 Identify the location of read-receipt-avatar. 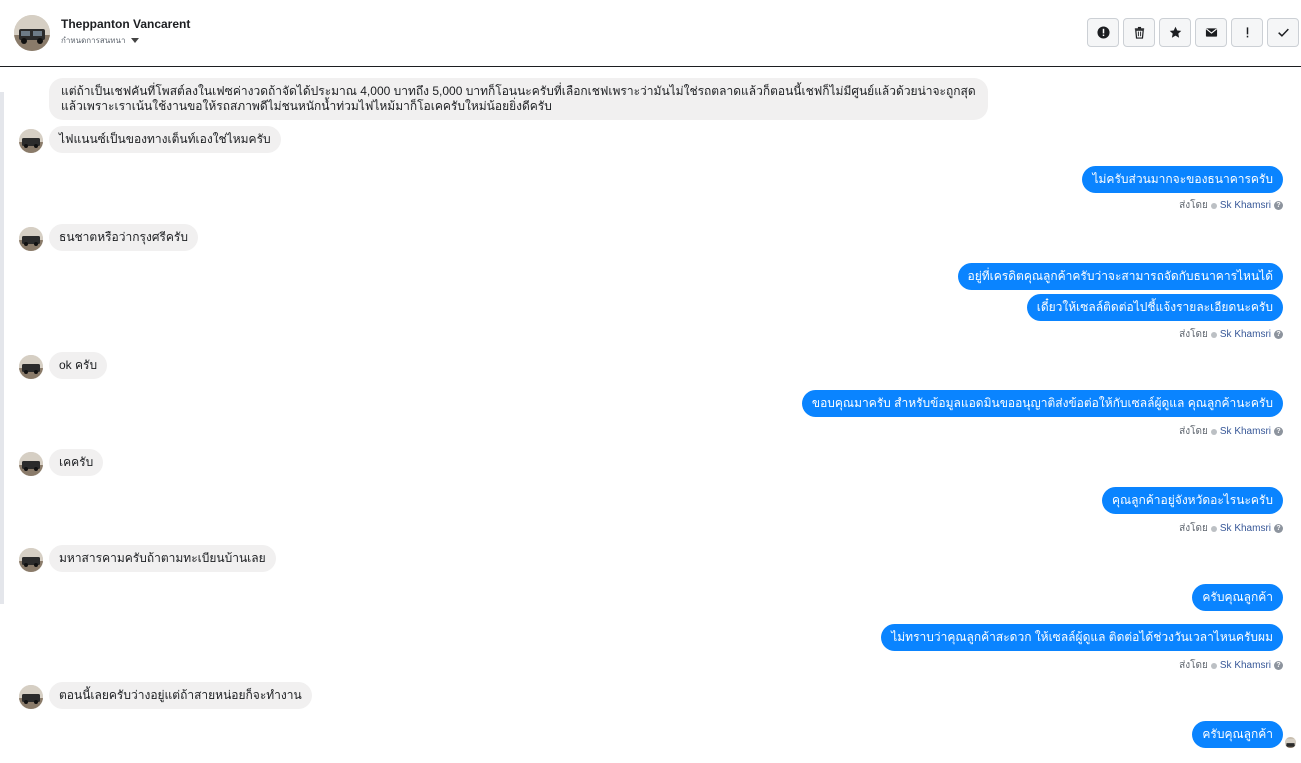
(1290, 742).